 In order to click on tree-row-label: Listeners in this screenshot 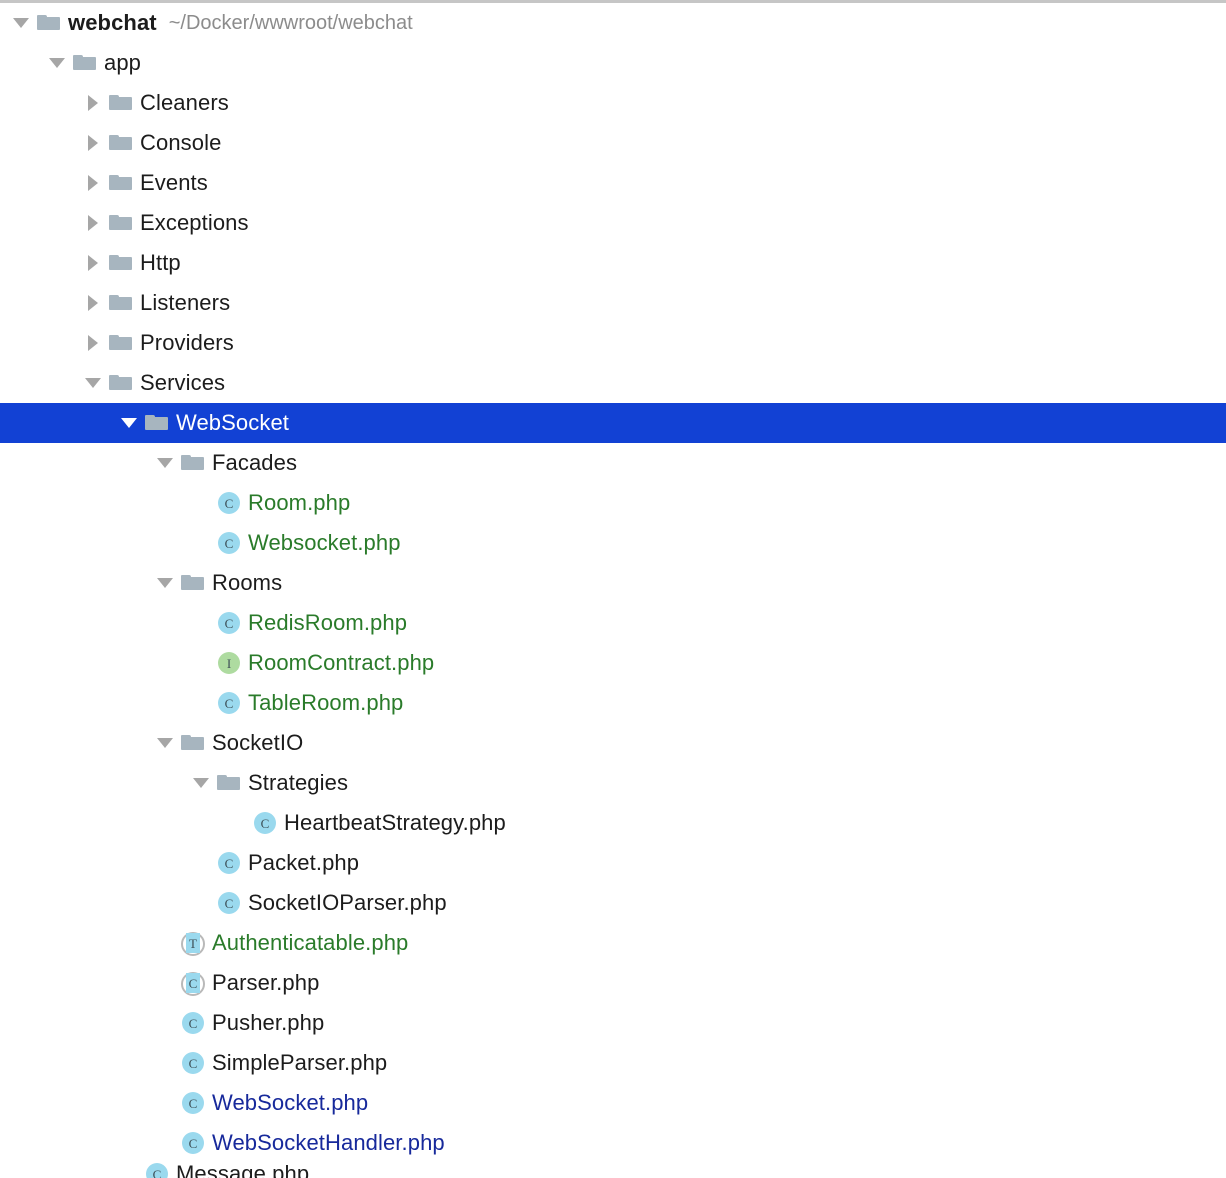, I will do `click(185, 302)`.